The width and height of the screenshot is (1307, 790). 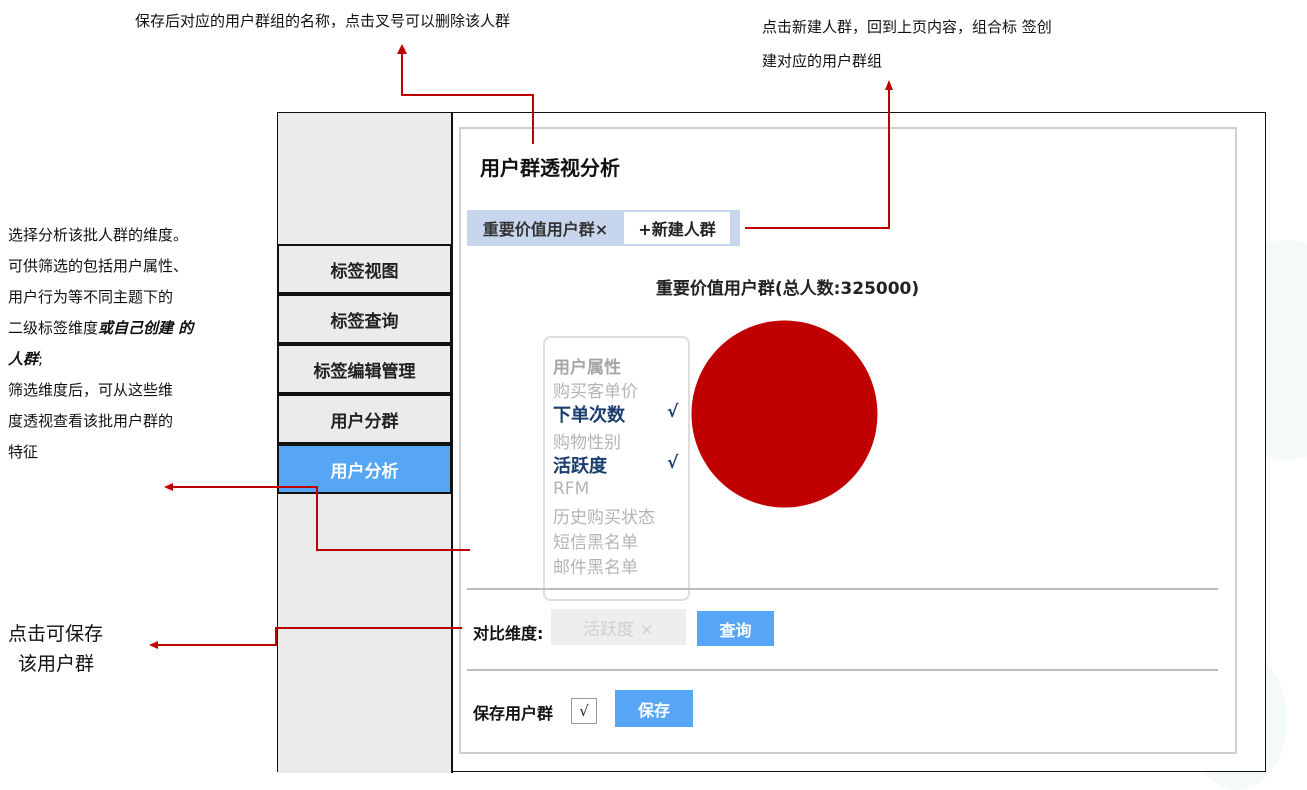 I want to click on arrow-to-left-note, so click(x=321, y=518).